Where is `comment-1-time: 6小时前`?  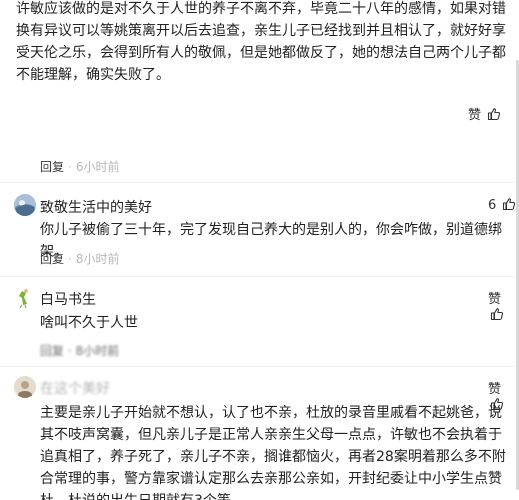
comment-1-time: 6小时前 is located at coordinates (97, 167).